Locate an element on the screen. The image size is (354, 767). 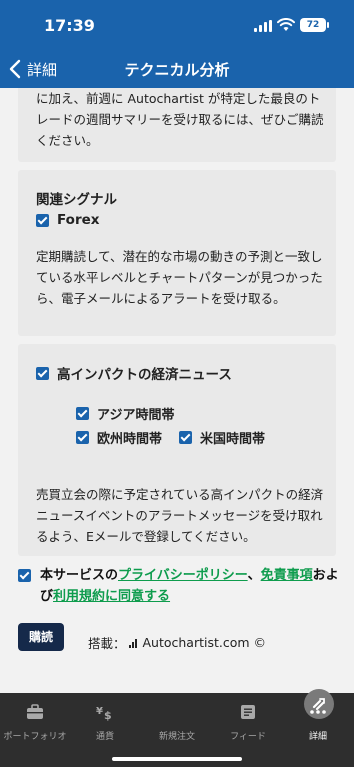
tab-bar: ポートフォリオ ¥ $ 通貨 新規注文 フィード 詳細 is located at coordinates (177, 728).